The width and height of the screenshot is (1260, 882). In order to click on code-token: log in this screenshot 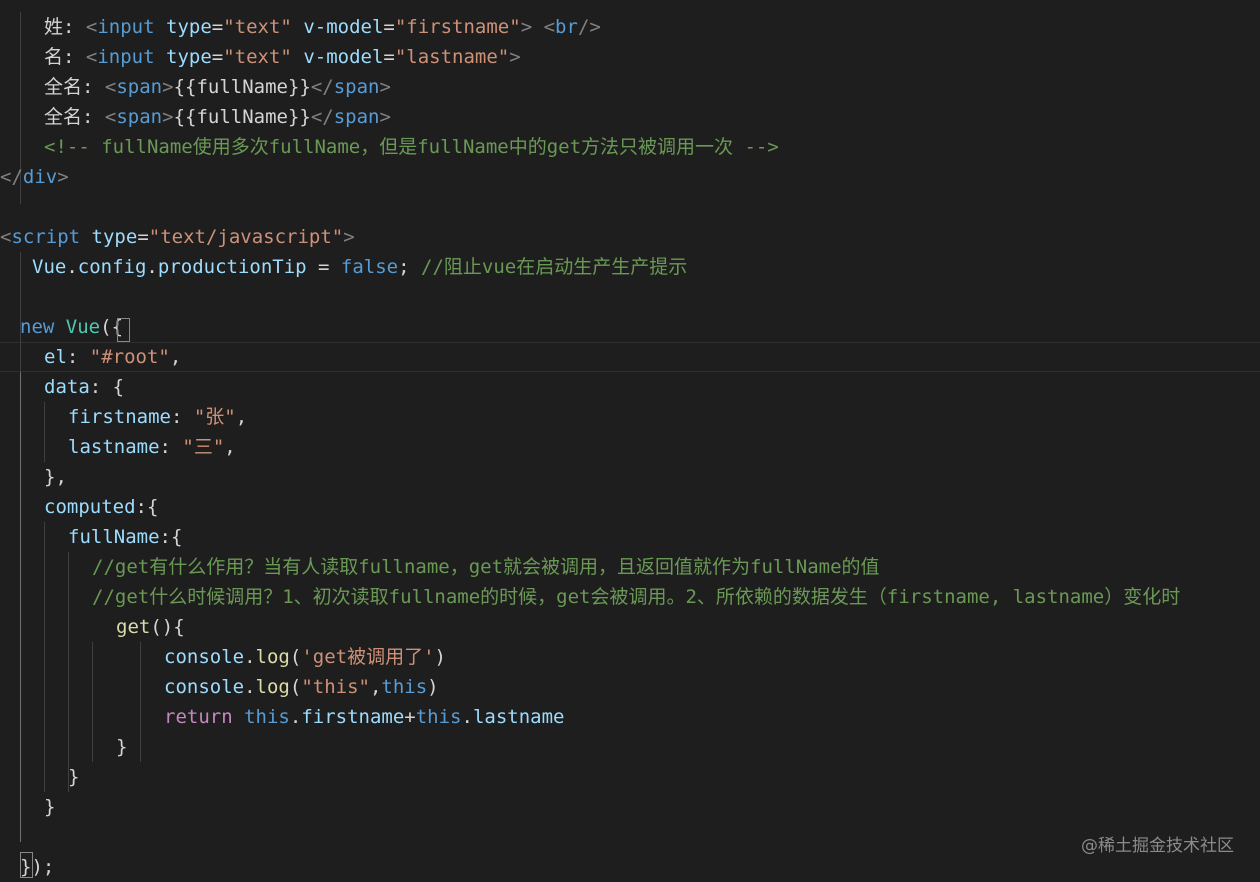, I will do `click(272, 687)`.